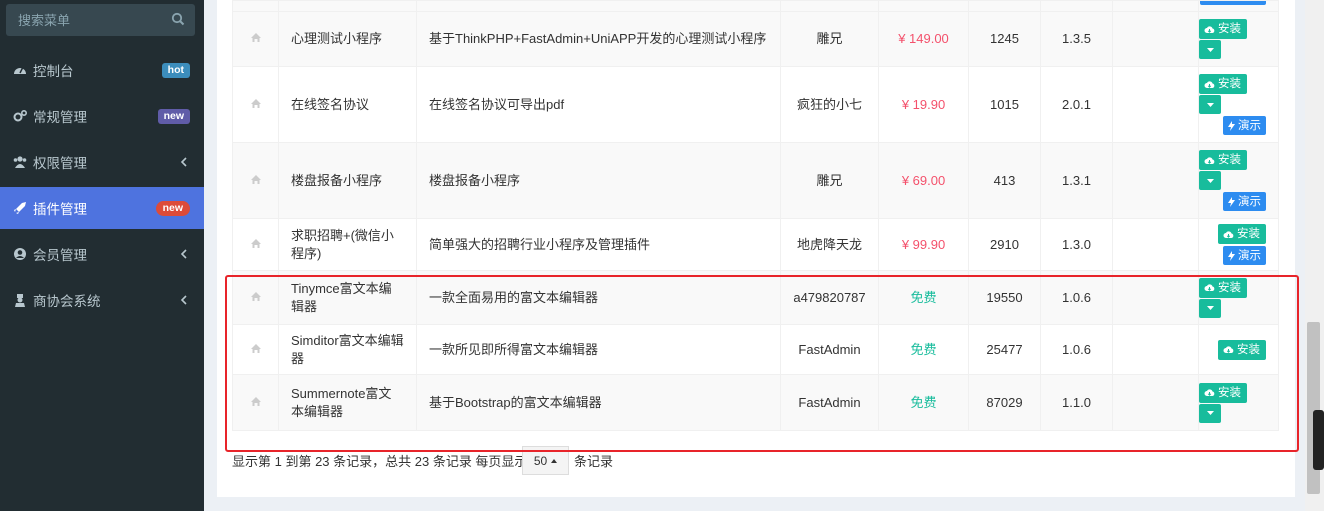 This screenshot has width=1324, height=511. I want to click on sidebar-item-members: 会员管理, so click(102, 254).